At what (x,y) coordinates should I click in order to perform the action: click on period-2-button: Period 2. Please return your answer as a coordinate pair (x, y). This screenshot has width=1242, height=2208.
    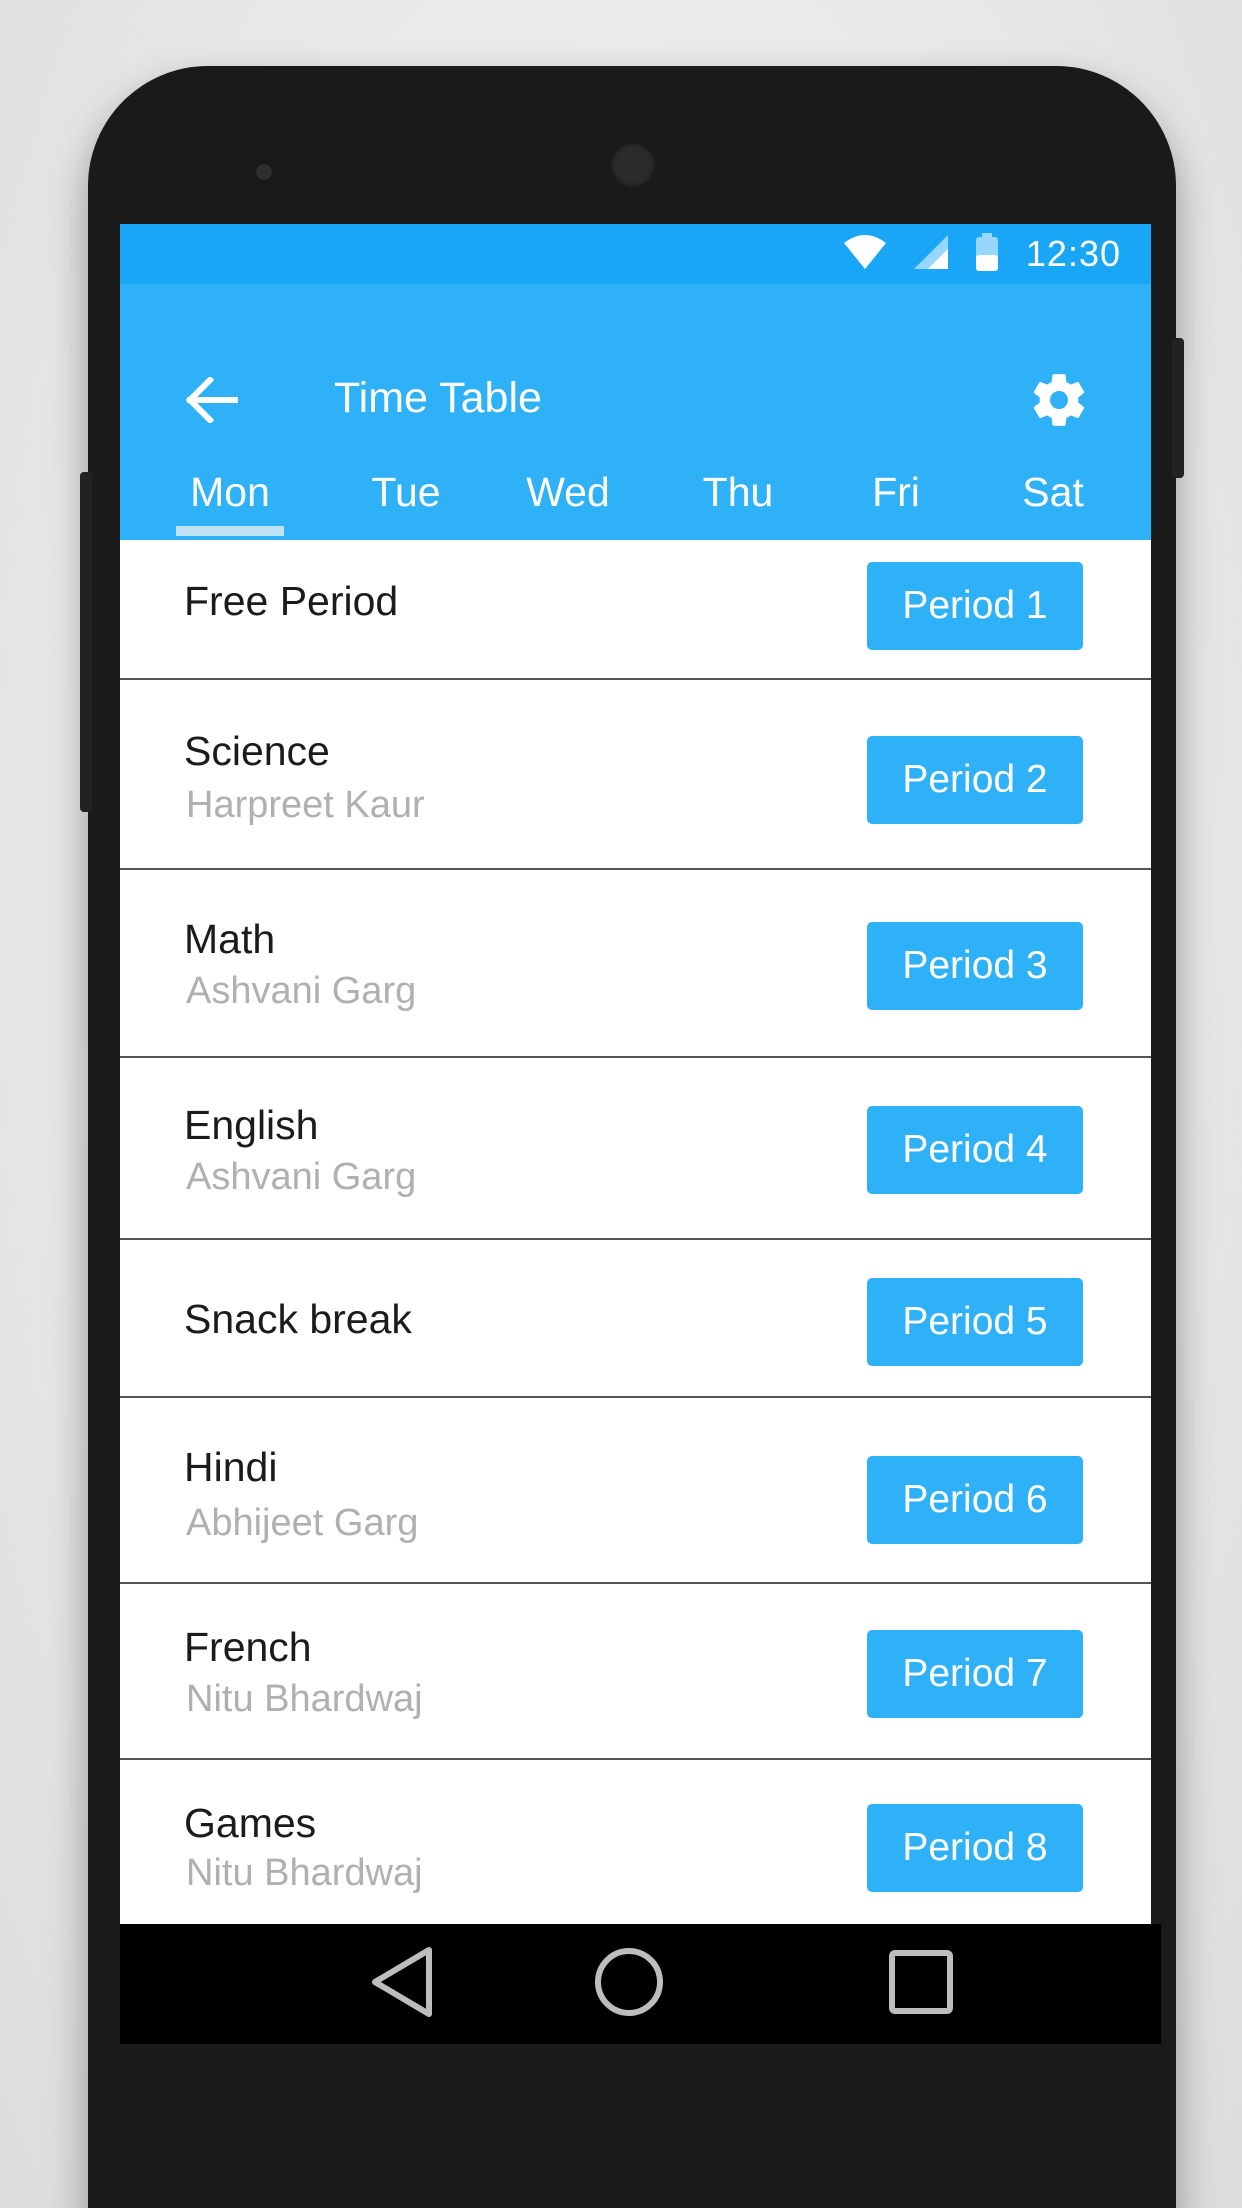
    Looking at the image, I should click on (975, 780).